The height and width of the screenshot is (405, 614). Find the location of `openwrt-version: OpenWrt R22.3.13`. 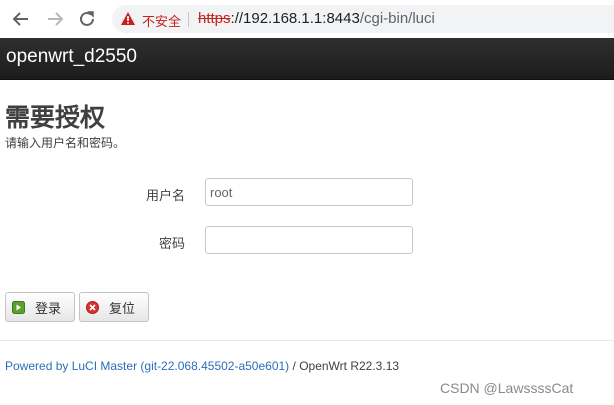

openwrt-version: OpenWrt R22.3.13 is located at coordinates (349, 366).